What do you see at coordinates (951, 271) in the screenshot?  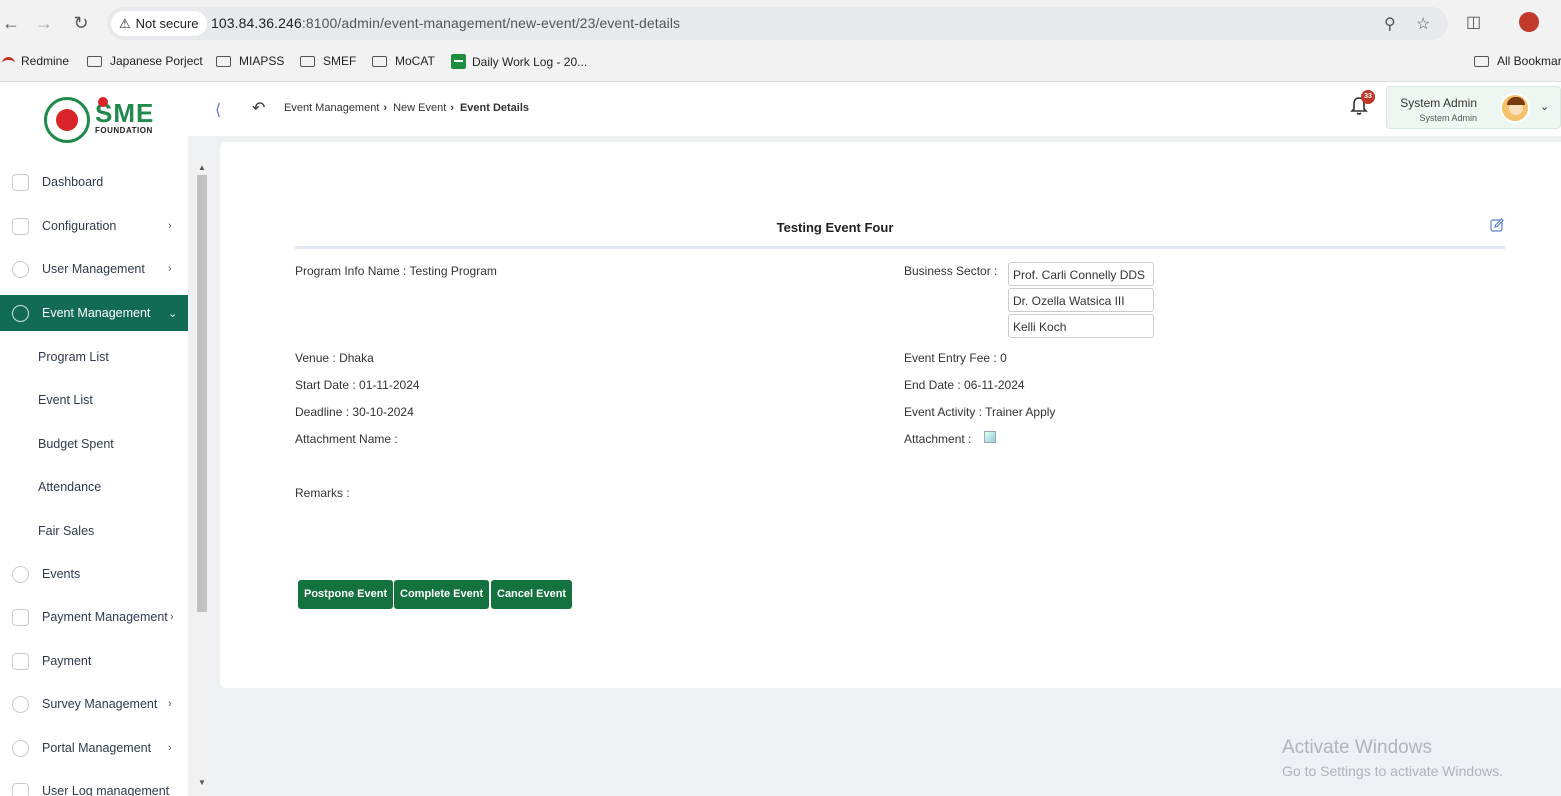 I see `business-sector-label: Business Sector :` at bounding box center [951, 271].